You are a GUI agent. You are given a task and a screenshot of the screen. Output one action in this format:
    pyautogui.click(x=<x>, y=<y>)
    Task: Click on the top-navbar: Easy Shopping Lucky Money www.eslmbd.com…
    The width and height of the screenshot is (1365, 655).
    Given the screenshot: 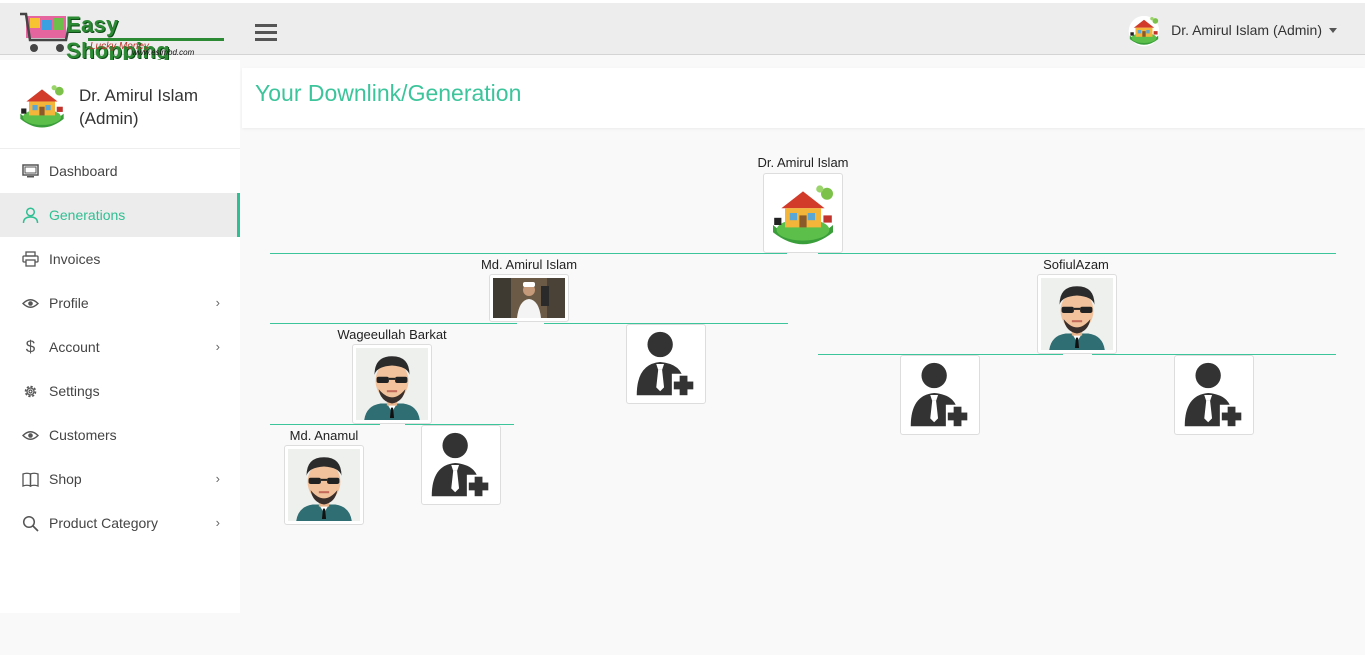 What is the action you would take?
    pyautogui.click(x=682, y=31)
    